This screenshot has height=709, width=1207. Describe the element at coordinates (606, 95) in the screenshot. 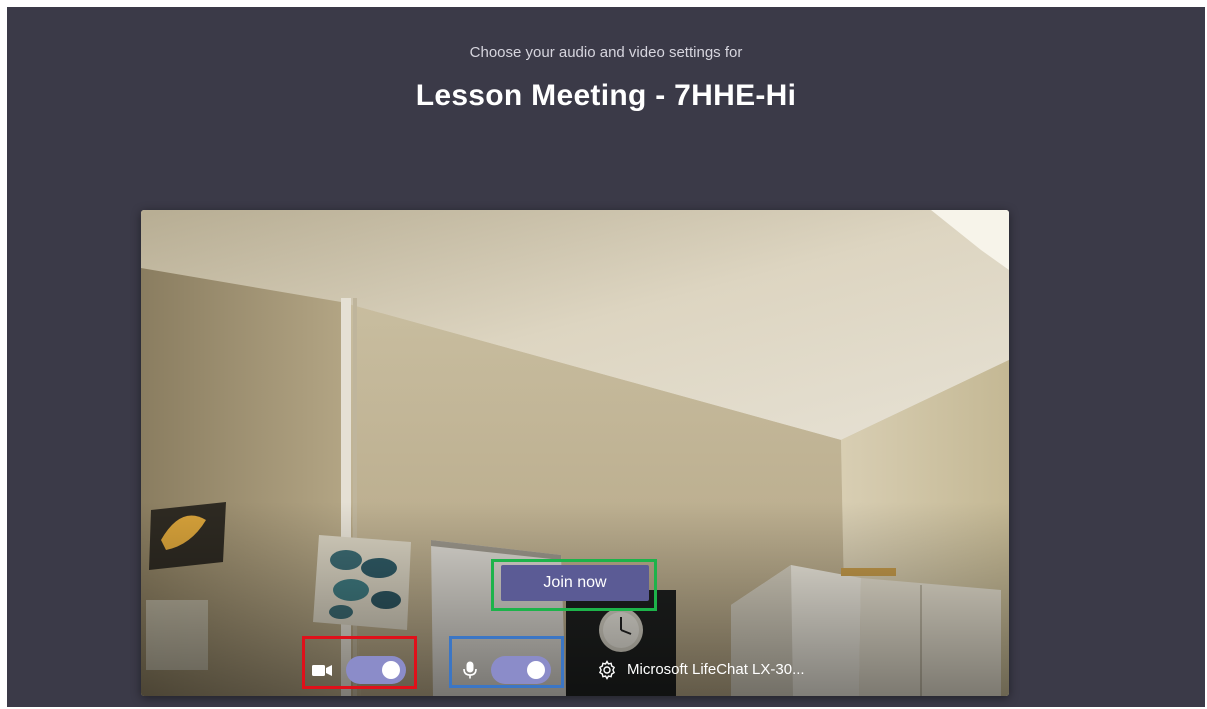

I see `meeting-title: Lesson Meeting - 7HHE-Hi` at that location.